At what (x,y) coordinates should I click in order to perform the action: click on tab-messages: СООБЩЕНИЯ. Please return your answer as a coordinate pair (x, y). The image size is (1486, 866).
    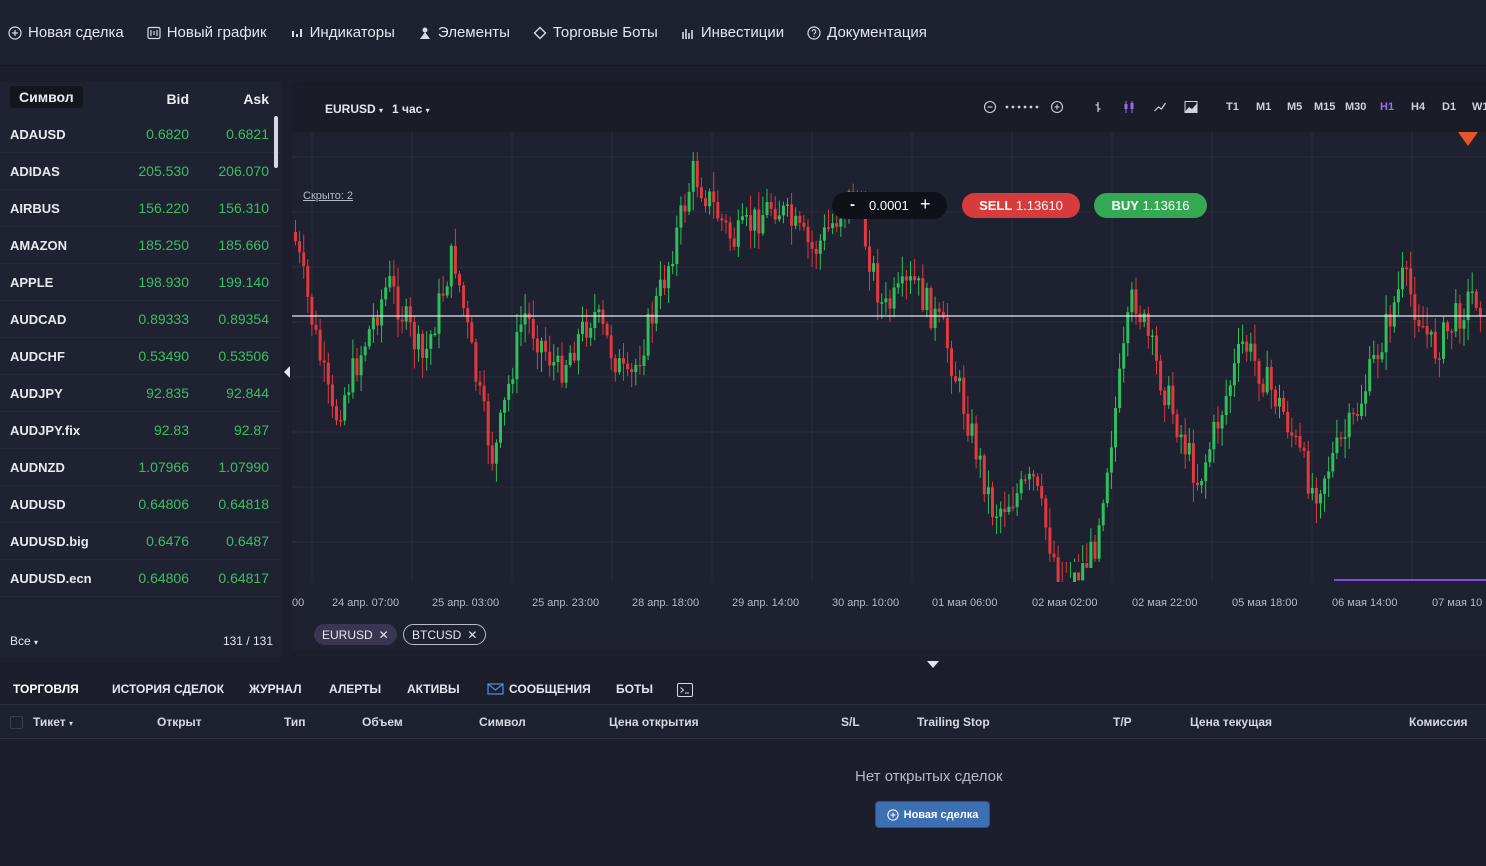
    Looking at the image, I should click on (539, 689).